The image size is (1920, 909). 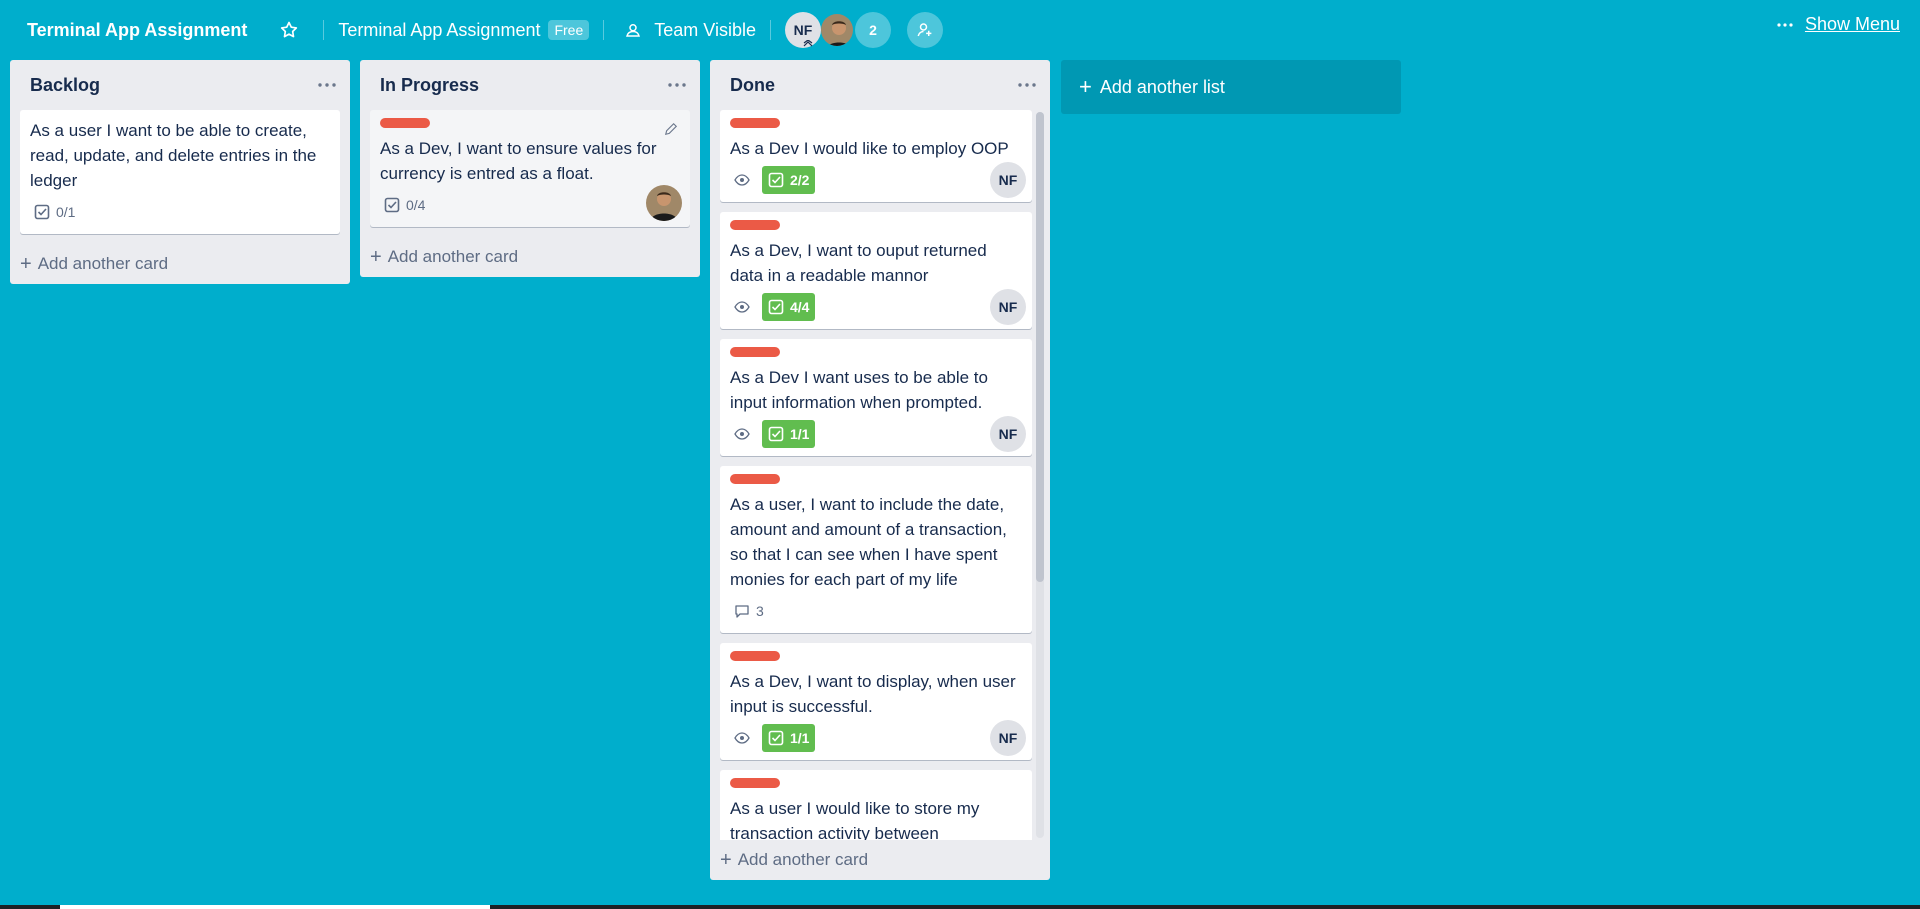 I want to click on member-avatar-photo, so click(x=836, y=30).